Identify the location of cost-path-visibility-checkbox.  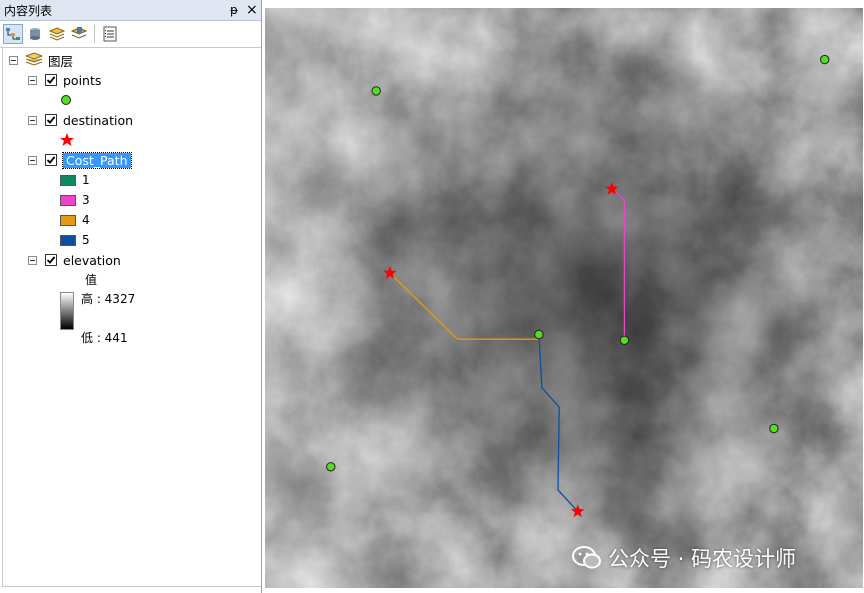
(51, 160).